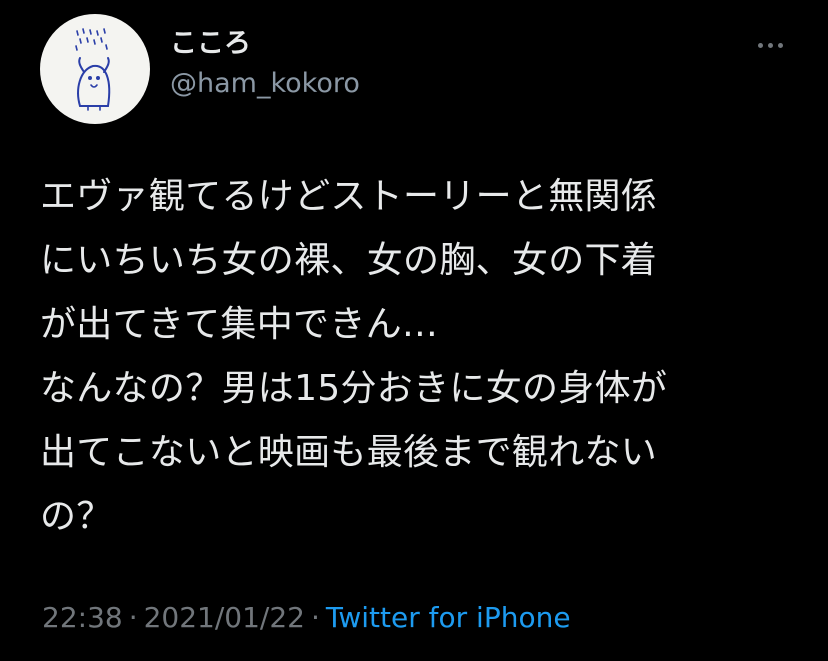  I want to click on avatar, so click(95, 69).